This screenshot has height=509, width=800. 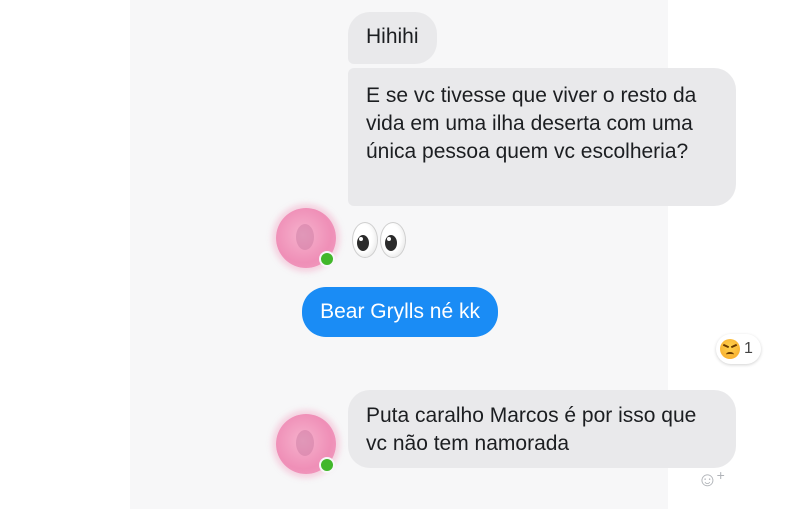 I want to click on message-bubble-outgoing: Bear Grylls né kk, so click(x=400, y=312).